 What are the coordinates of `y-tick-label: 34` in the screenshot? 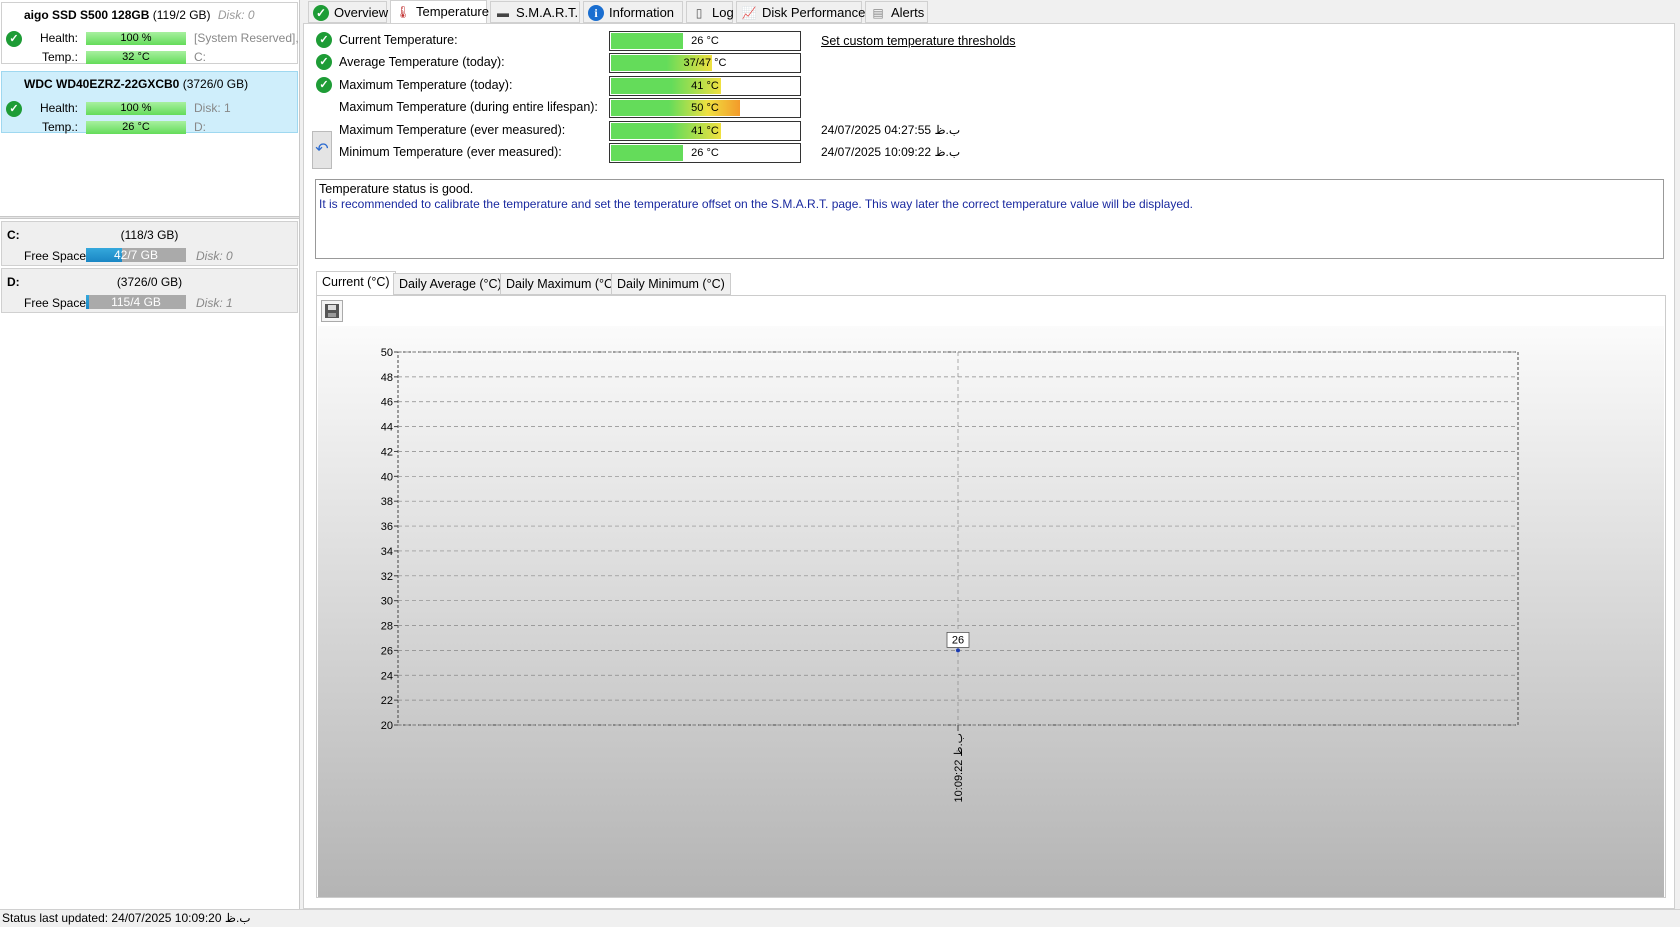 It's located at (387, 552).